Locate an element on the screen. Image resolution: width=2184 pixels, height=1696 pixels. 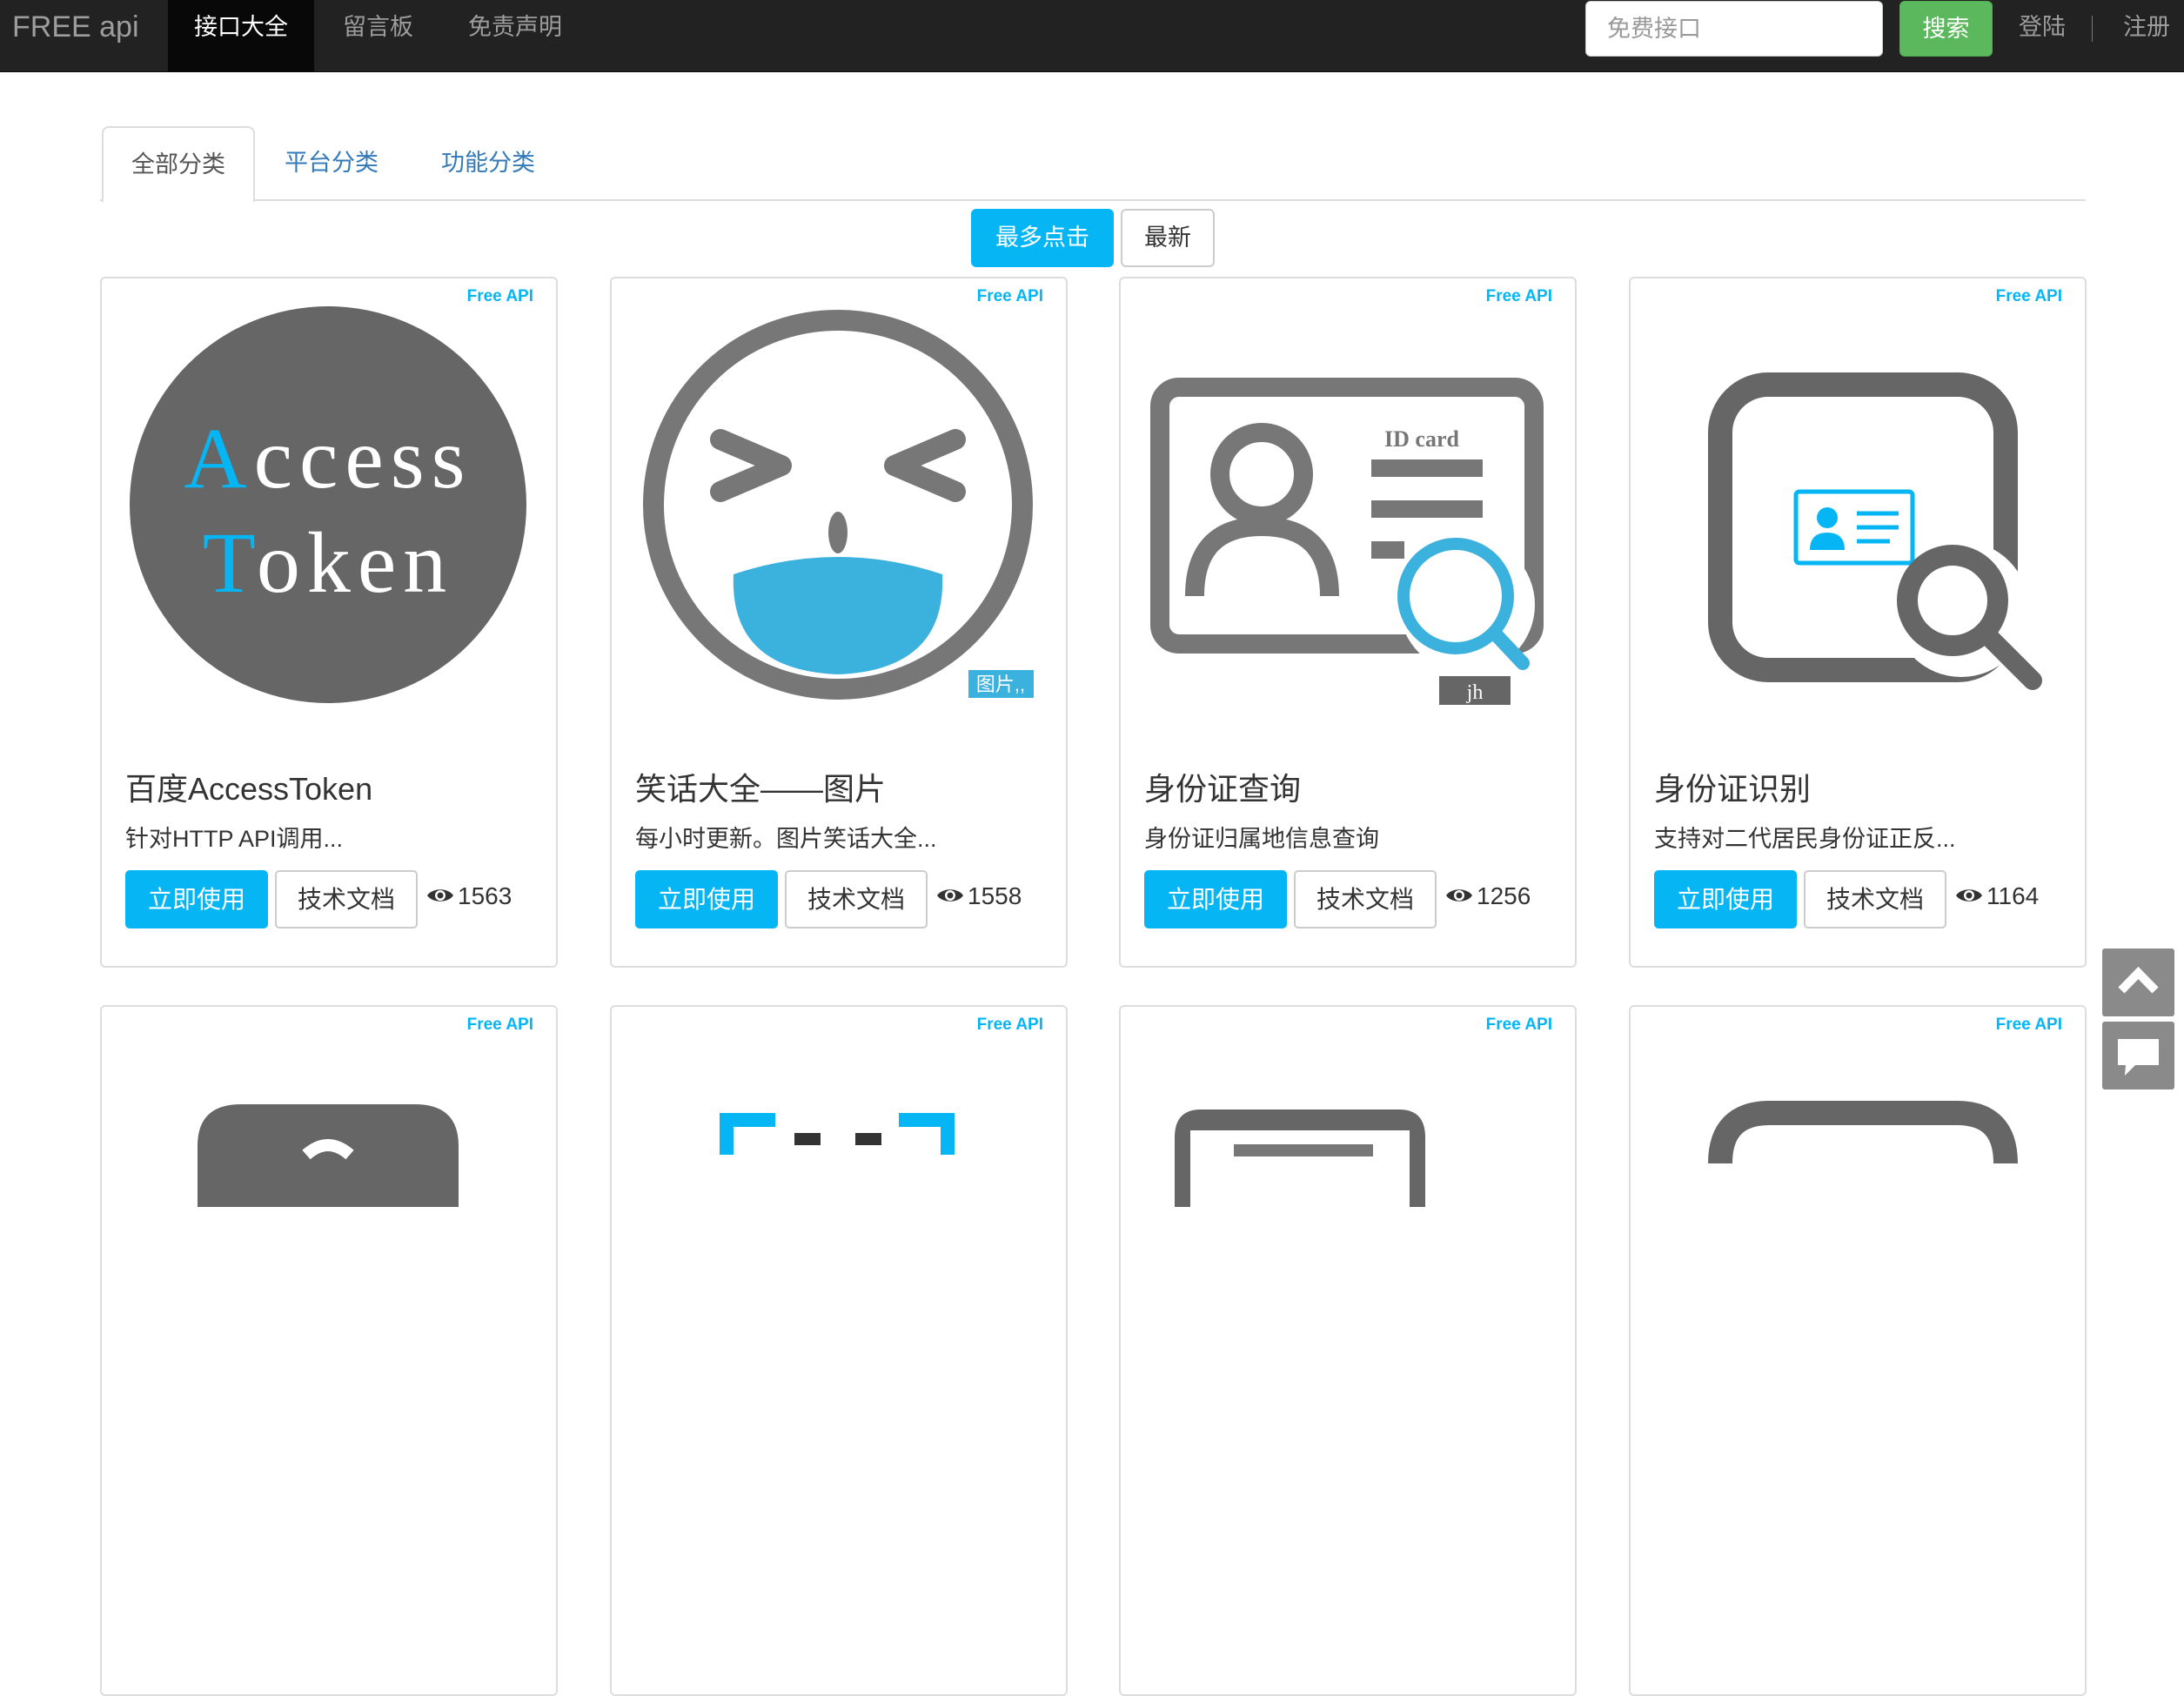
card-description: 身份证归属地信息查询 is located at coordinates (1261, 839).